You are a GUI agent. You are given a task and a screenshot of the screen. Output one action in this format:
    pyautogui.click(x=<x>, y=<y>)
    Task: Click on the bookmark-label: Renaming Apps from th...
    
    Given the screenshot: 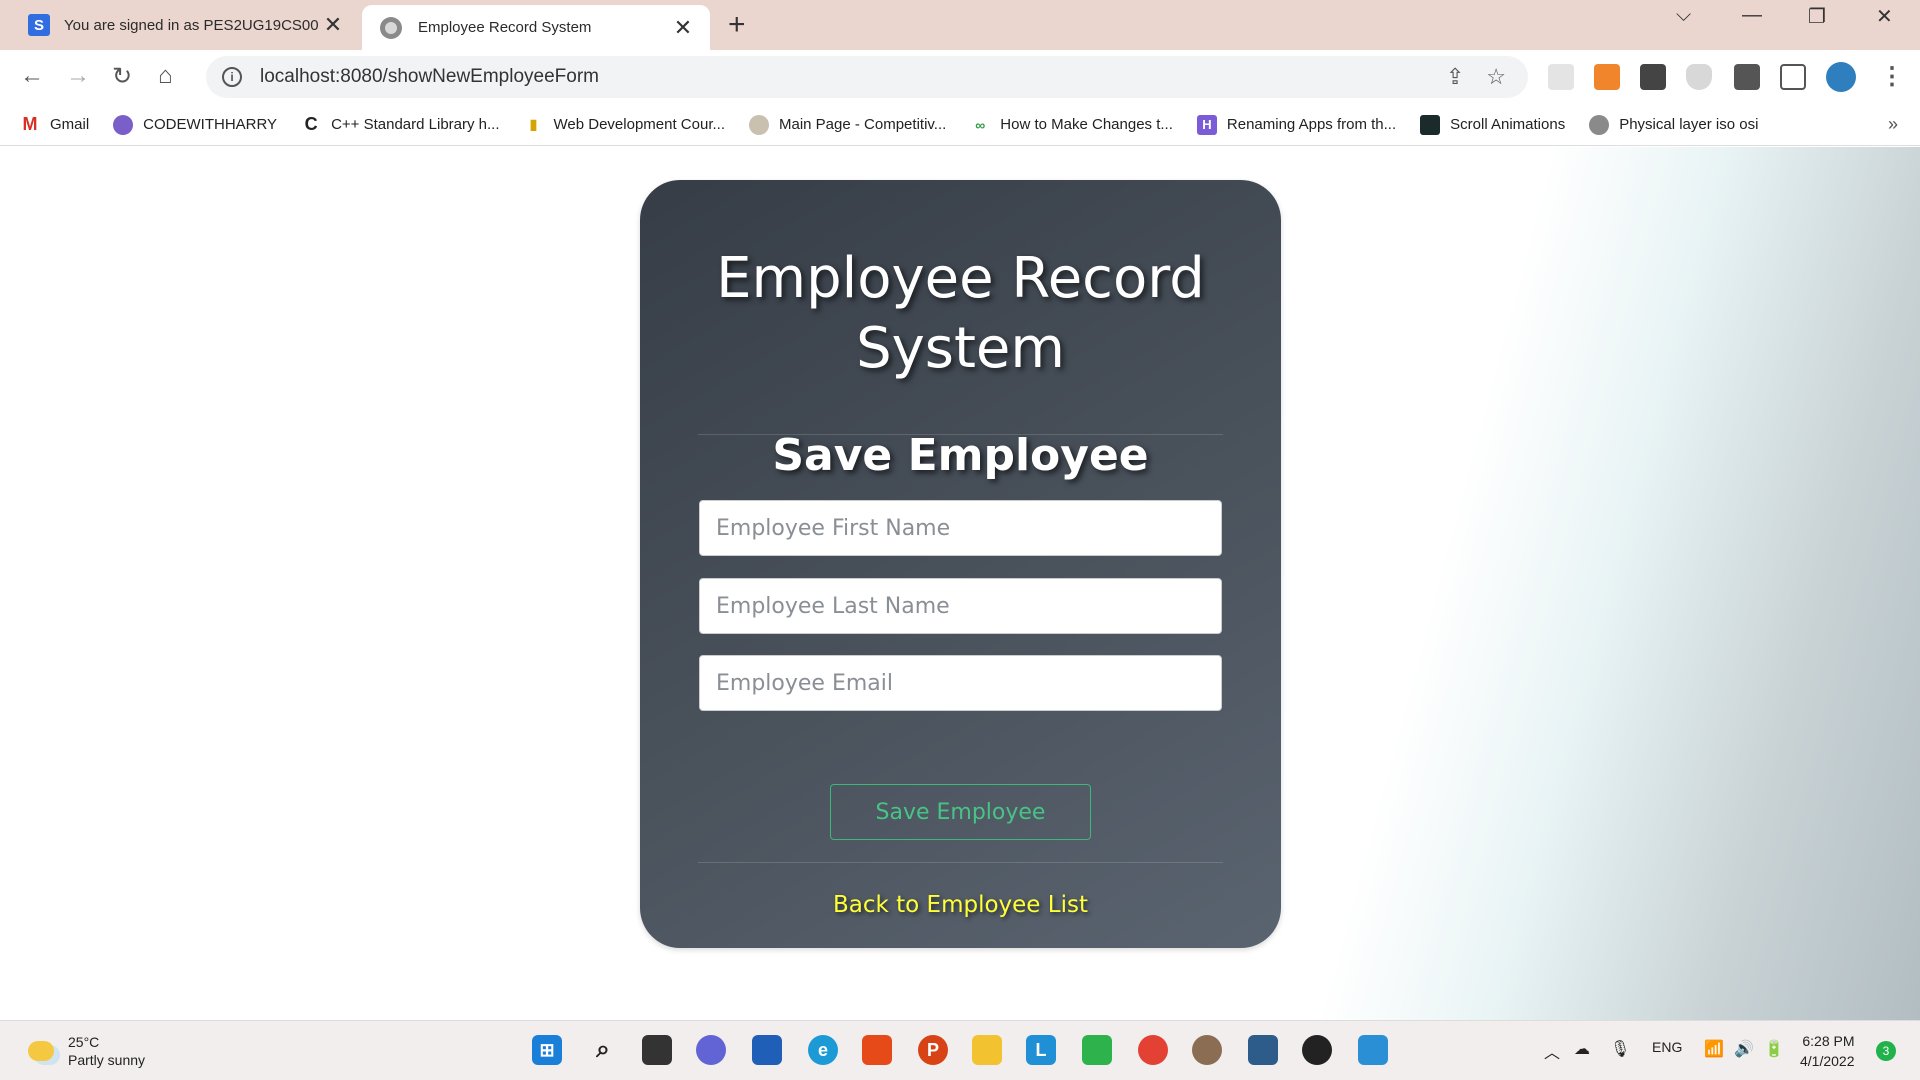 What is the action you would take?
    pyautogui.click(x=1311, y=124)
    